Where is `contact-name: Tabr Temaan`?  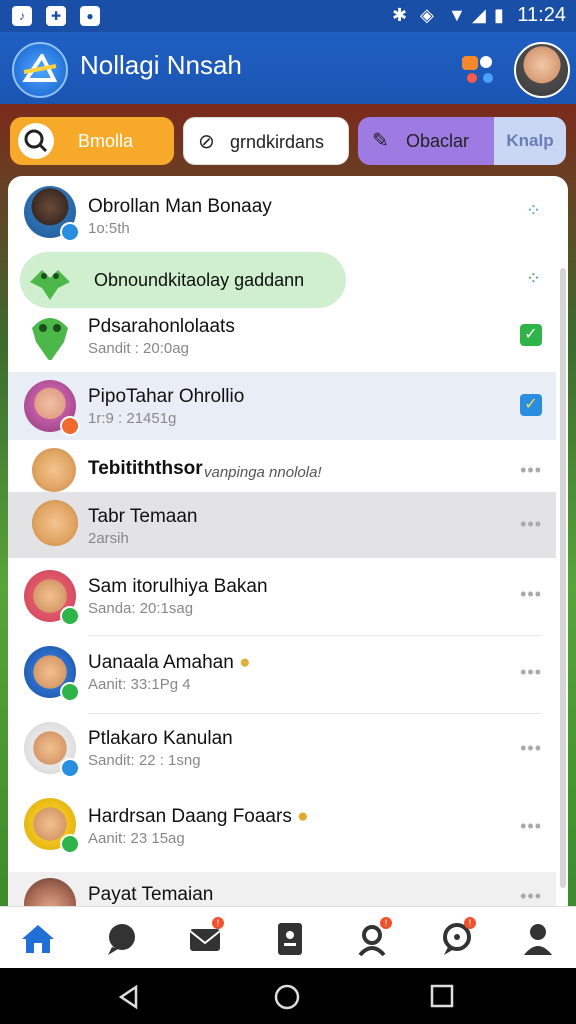
contact-name: Tabr Temaan is located at coordinates (143, 516).